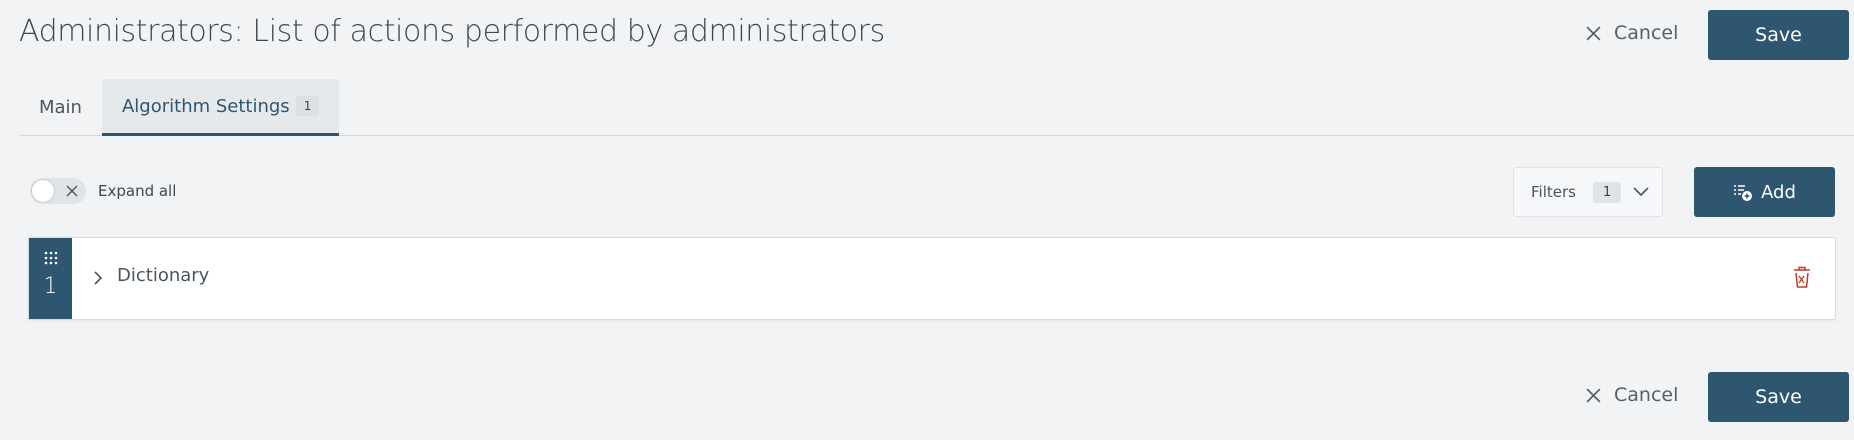  I want to click on drag-grip-icon, so click(50, 258).